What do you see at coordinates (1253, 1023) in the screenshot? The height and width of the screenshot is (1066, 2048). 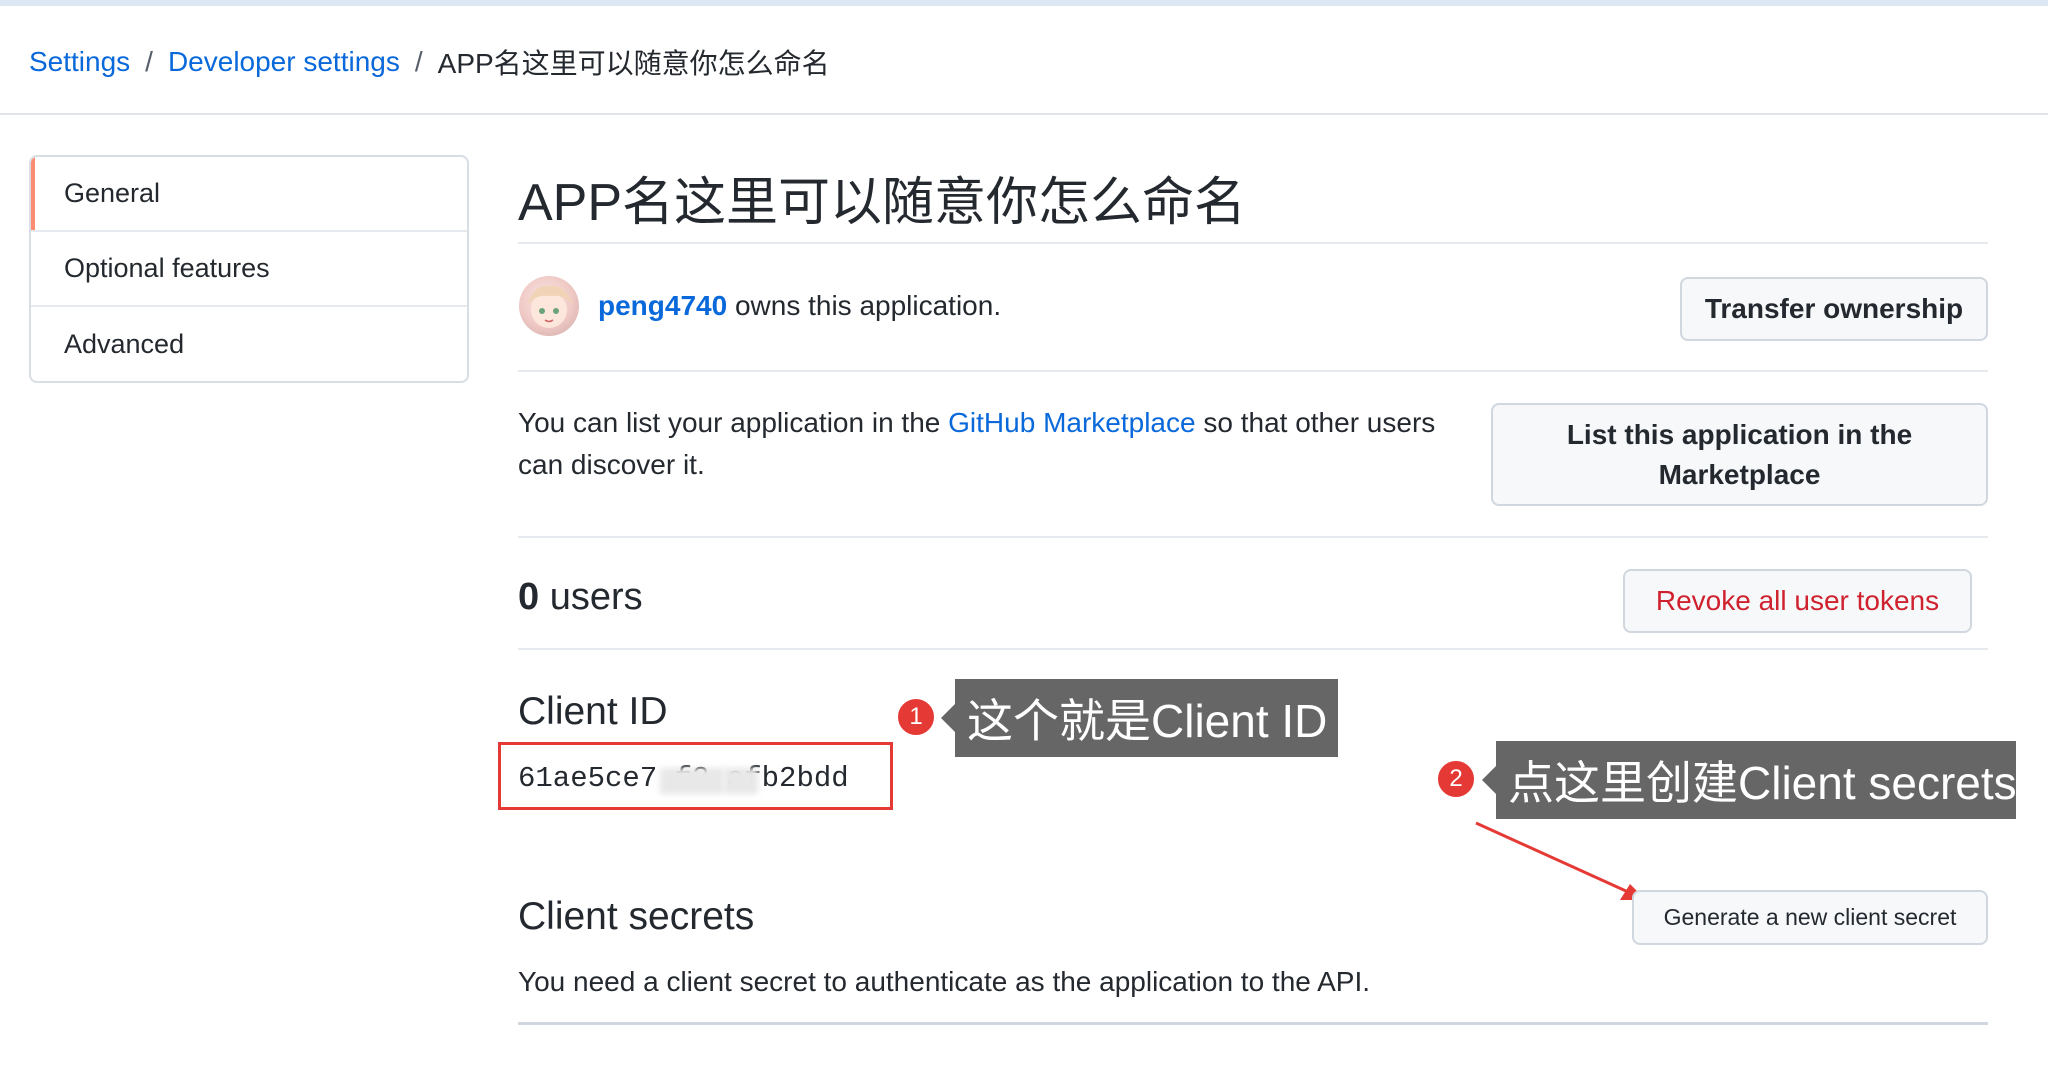 I see `section-divider` at bounding box center [1253, 1023].